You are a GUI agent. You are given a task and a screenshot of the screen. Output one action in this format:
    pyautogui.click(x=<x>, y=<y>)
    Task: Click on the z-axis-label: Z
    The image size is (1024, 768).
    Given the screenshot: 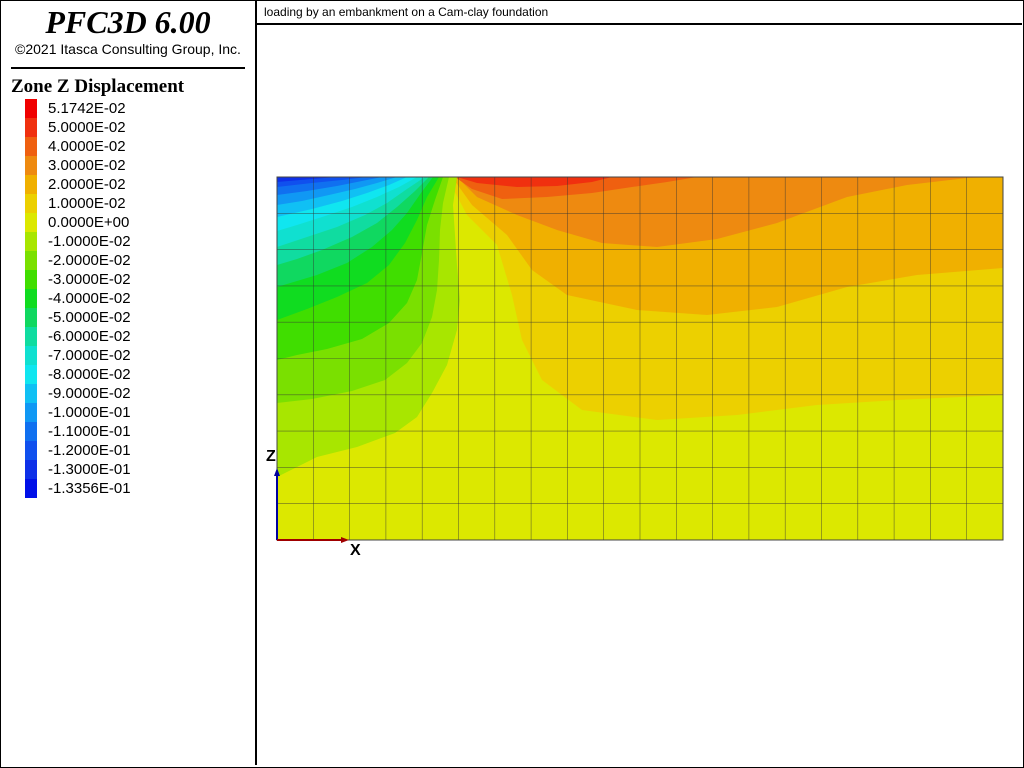 What is the action you would take?
    pyautogui.click(x=271, y=456)
    